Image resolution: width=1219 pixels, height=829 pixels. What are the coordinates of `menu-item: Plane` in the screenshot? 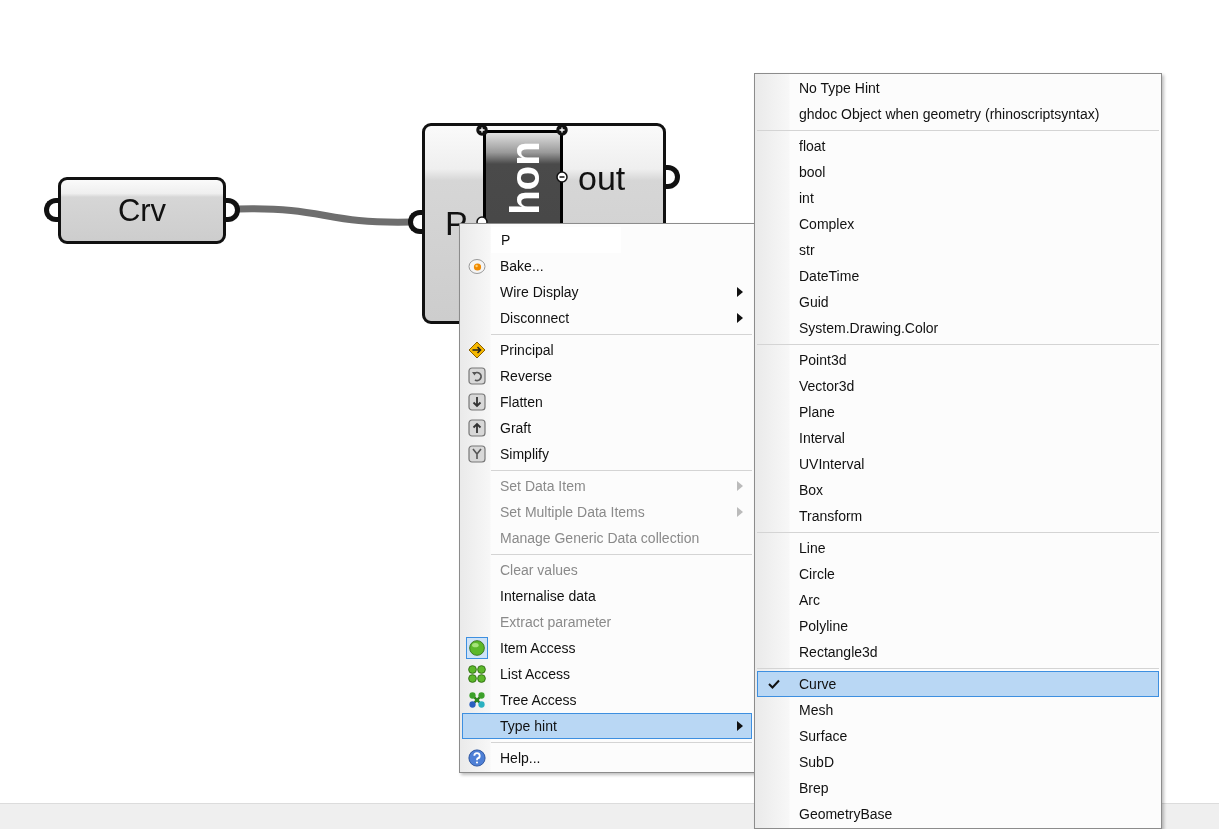 It's located at (958, 412).